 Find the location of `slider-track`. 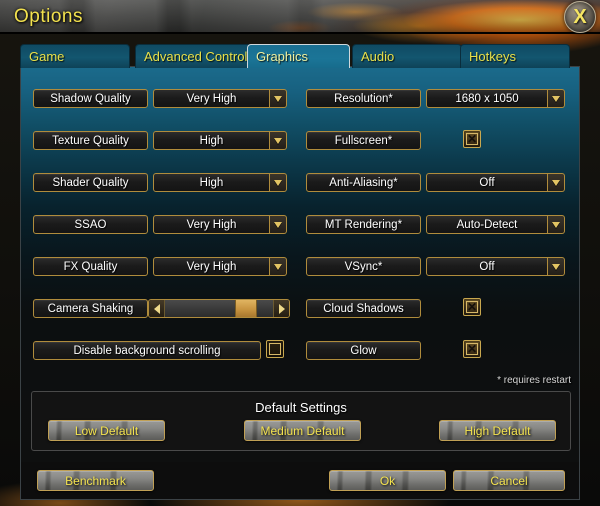

slider-track is located at coordinates (219, 308).